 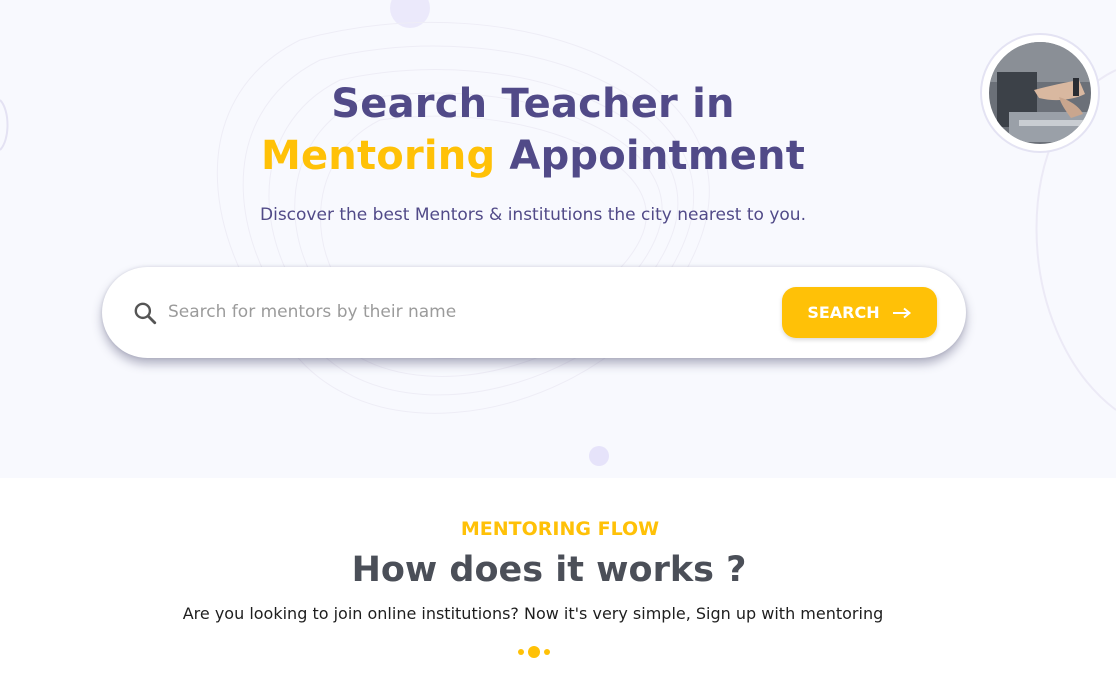 I want to click on arrow-right-icon, so click(x=901, y=312).